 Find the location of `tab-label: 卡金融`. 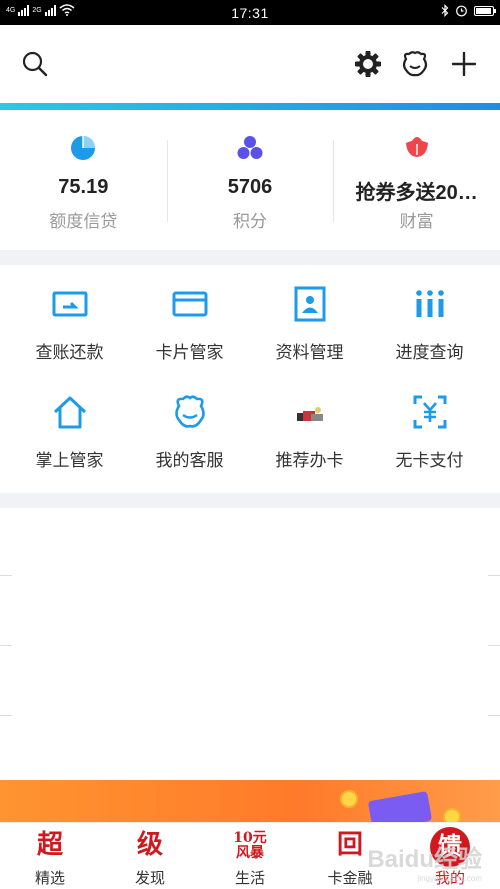

tab-label: 卡金融 is located at coordinates (350, 878).